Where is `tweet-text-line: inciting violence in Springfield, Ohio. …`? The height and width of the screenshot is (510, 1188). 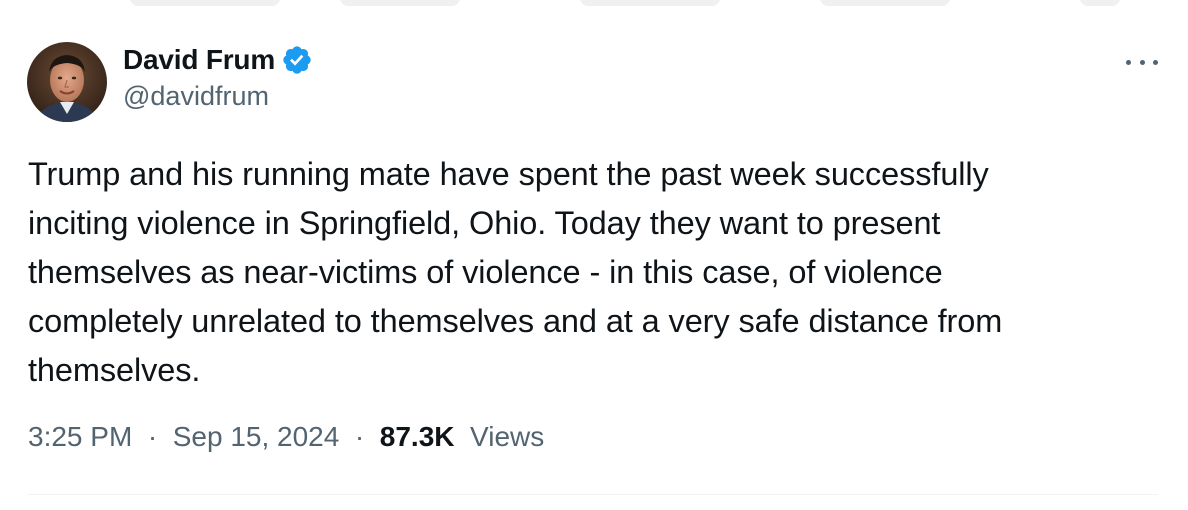 tweet-text-line: inciting violence in Springfield, Ohio. … is located at coordinates (484, 223).